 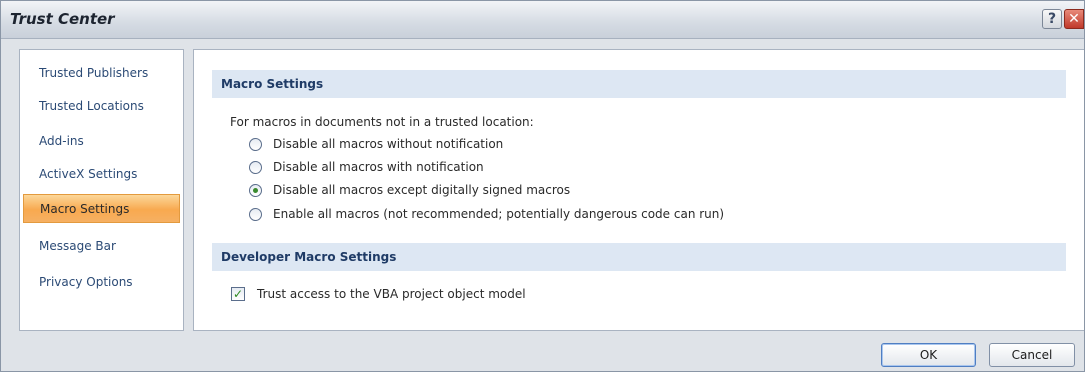 What do you see at coordinates (101, 141) in the screenshot?
I see `sidebar-item-add-ins: Add-ins` at bounding box center [101, 141].